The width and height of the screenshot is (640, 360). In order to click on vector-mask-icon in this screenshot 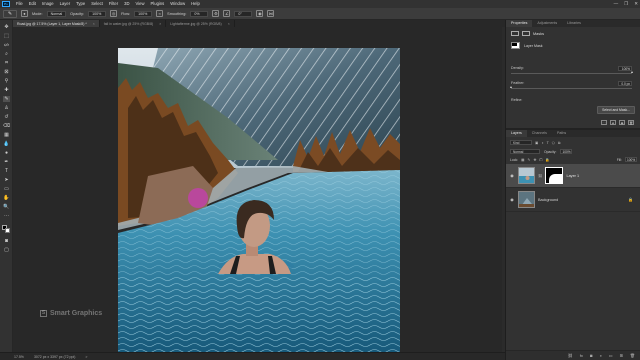, I will do `click(526, 33)`.